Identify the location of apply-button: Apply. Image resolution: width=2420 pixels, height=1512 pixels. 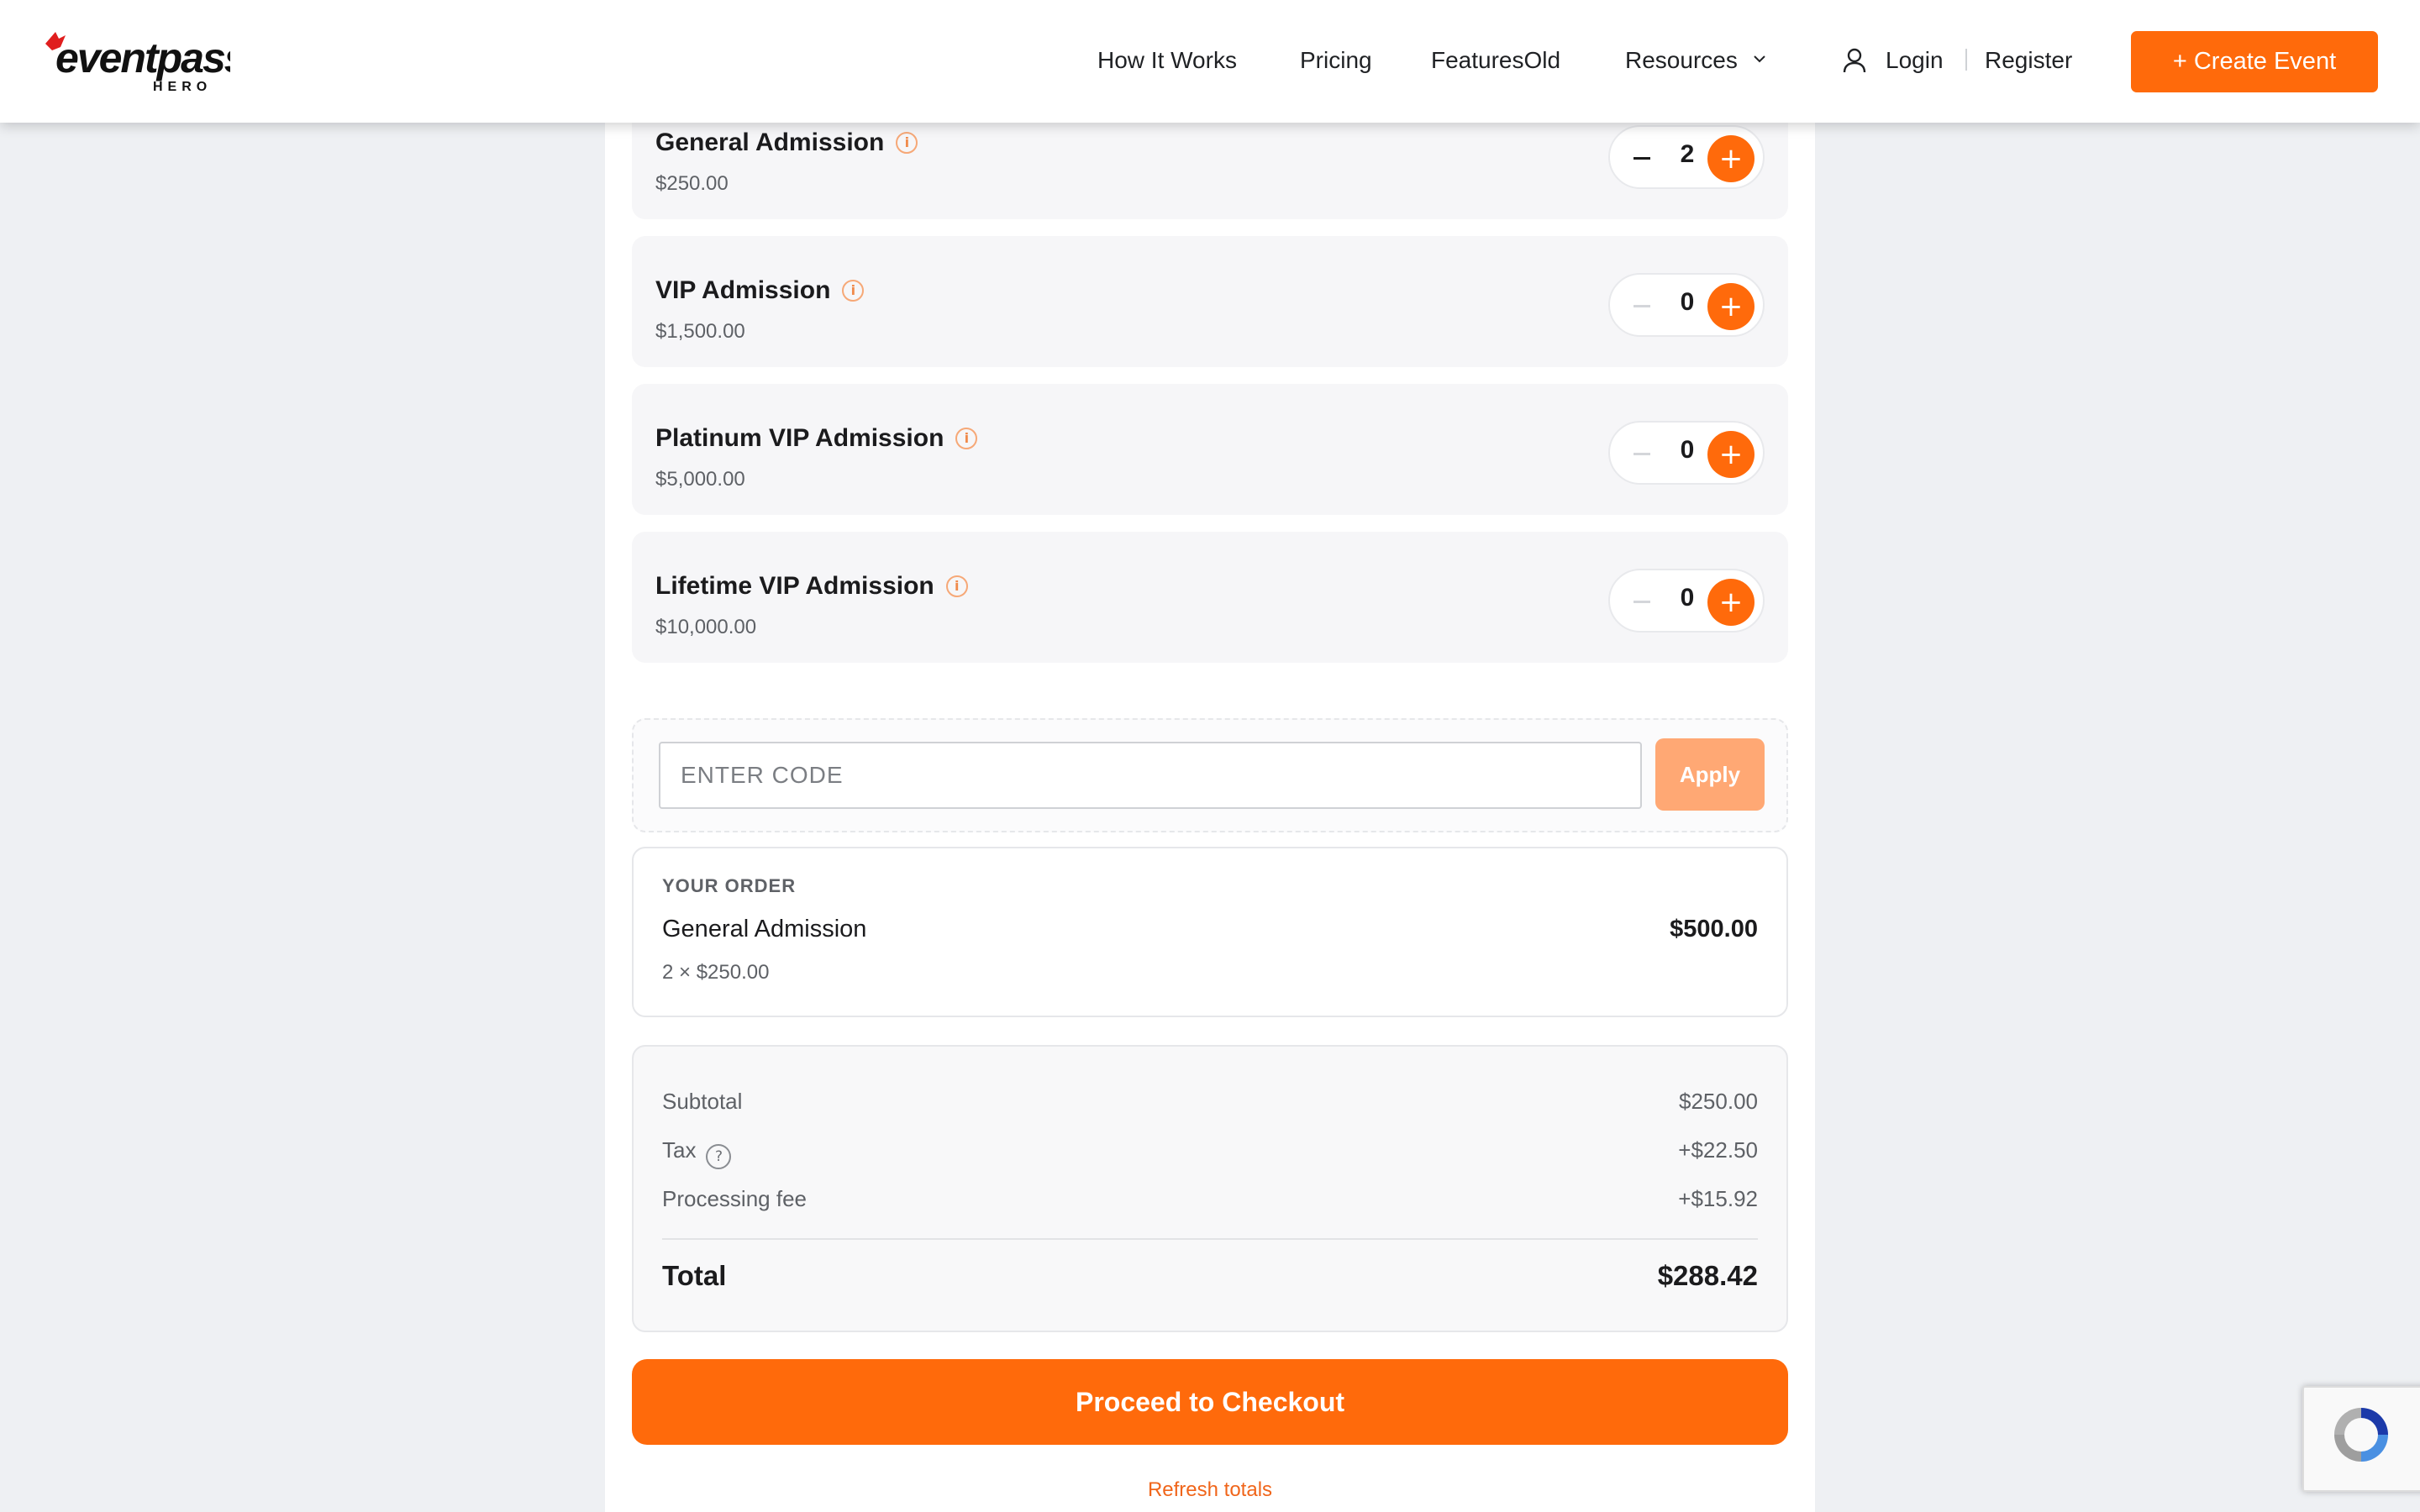
(1710, 774).